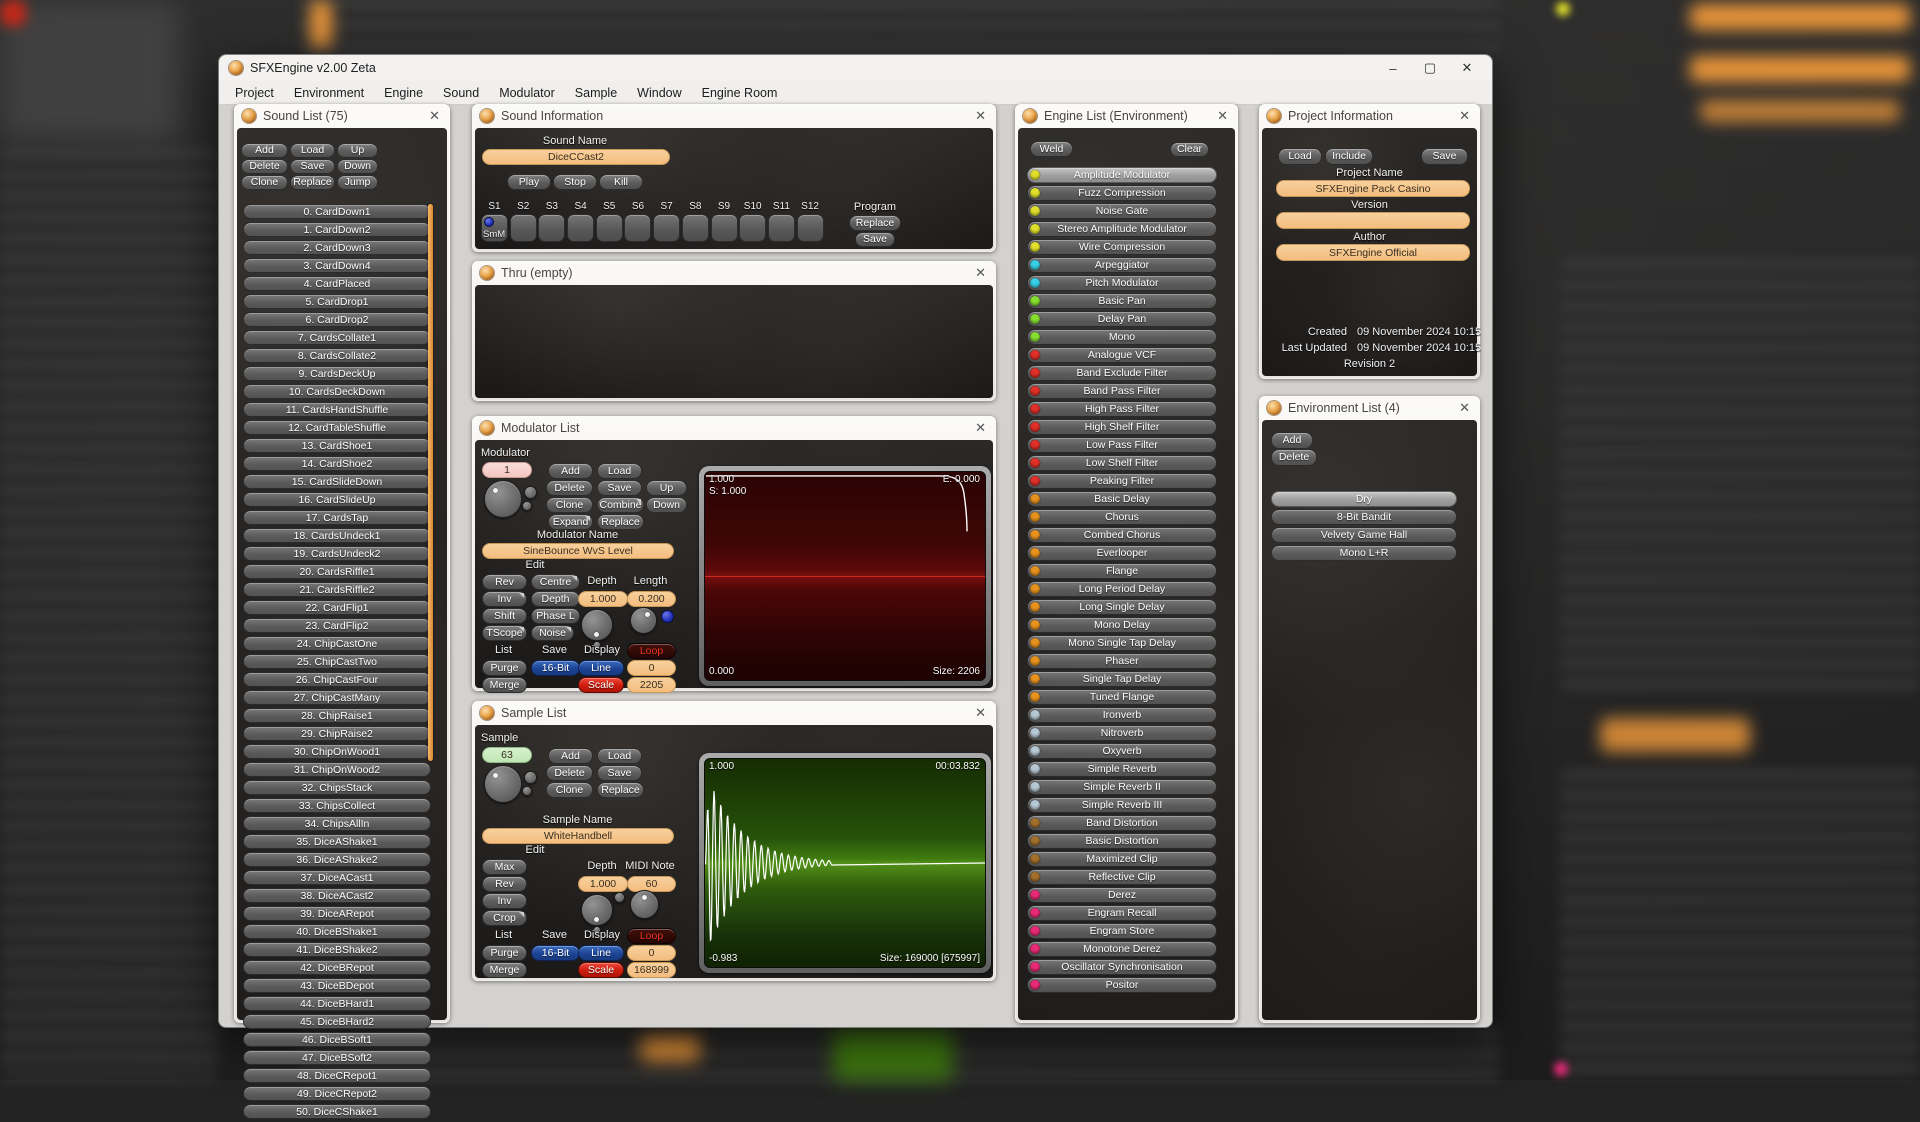 The image size is (1920, 1122). Describe the element at coordinates (651, 936) in the screenshot. I see `sample-loop-button: Loop` at that location.